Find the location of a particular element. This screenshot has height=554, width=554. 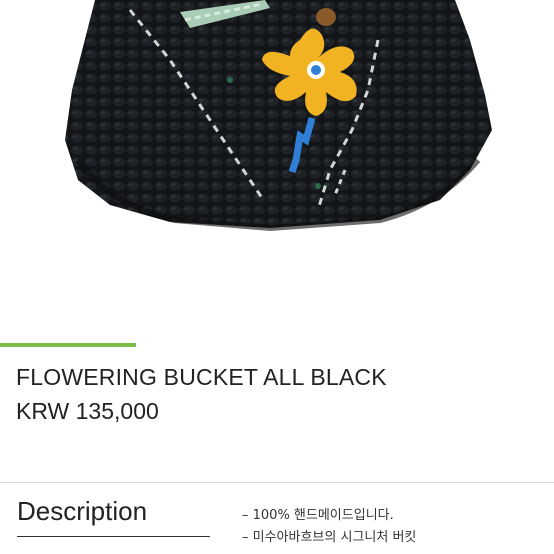

description-item: – 미수아바흐브의 시그니처 버킷 is located at coordinates (329, 537).